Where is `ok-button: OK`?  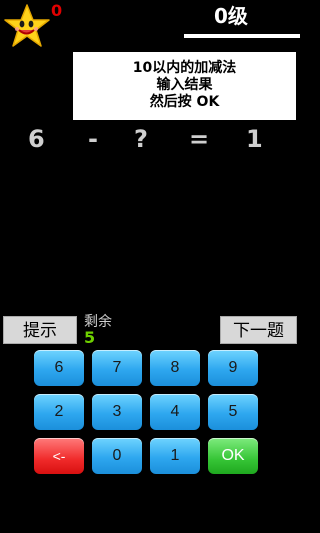 ok-button: OK is located at coordinates (233, 456).